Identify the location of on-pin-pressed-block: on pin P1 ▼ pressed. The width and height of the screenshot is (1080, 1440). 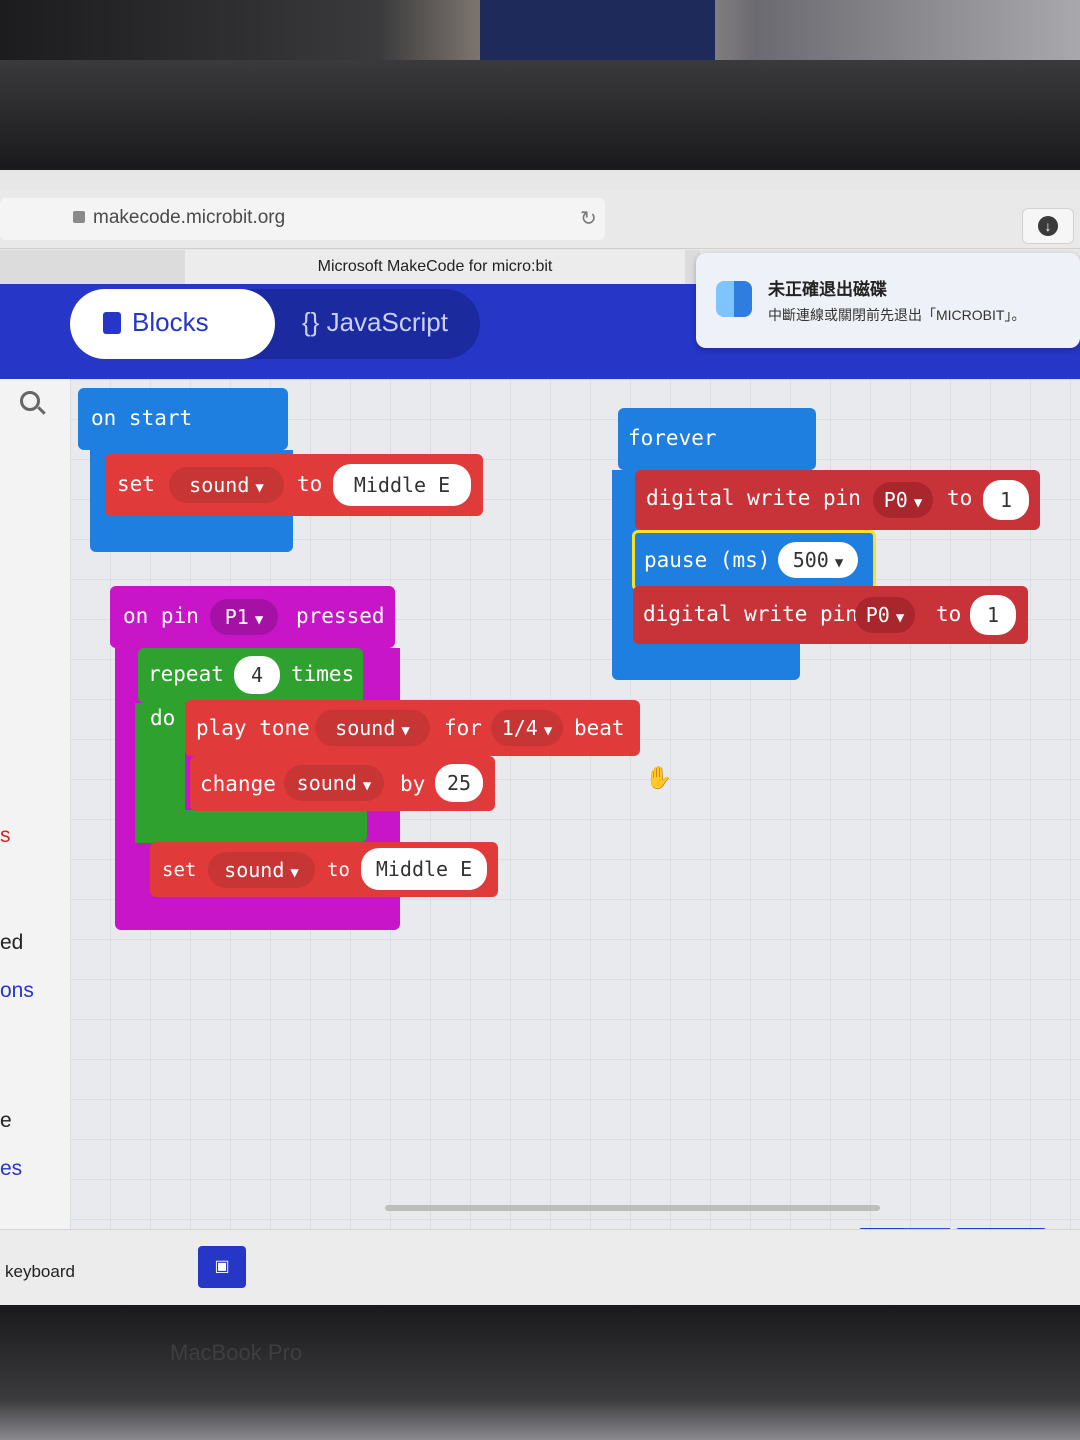
(252, 617).